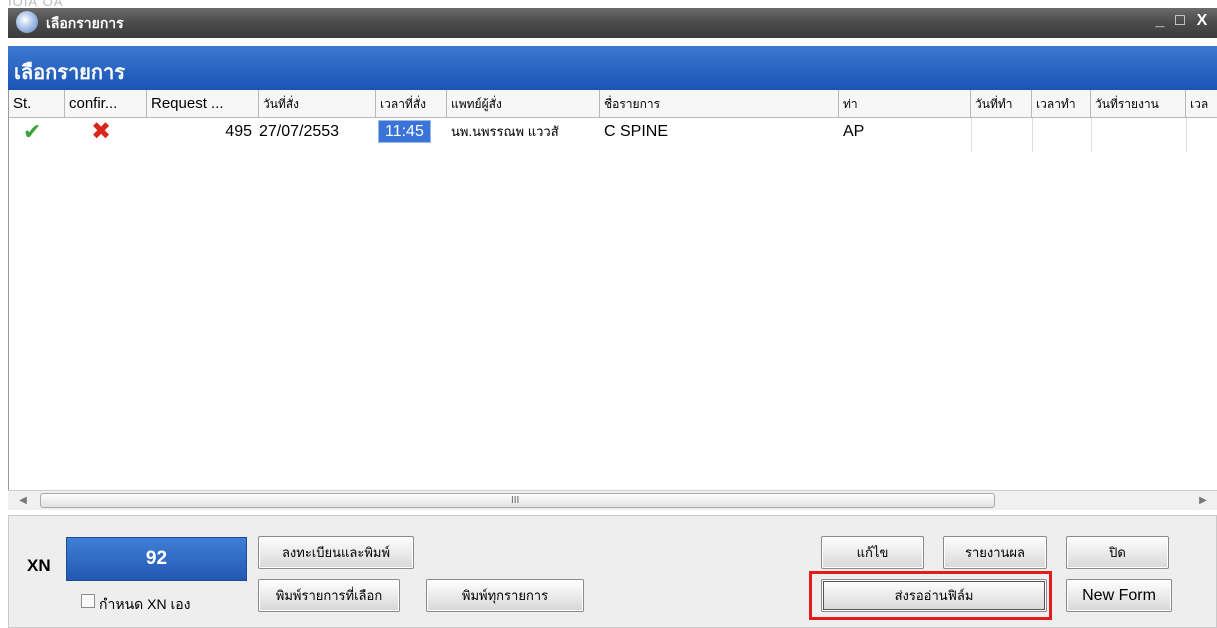  I want to click on column-header-report-time: เวล, so click(1201, 104).